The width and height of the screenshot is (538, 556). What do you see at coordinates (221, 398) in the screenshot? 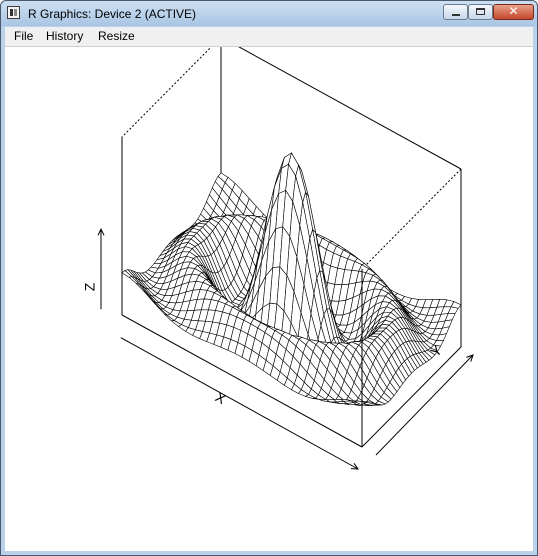
I see `x-axis-label: X` at bounding box center [221, 398].